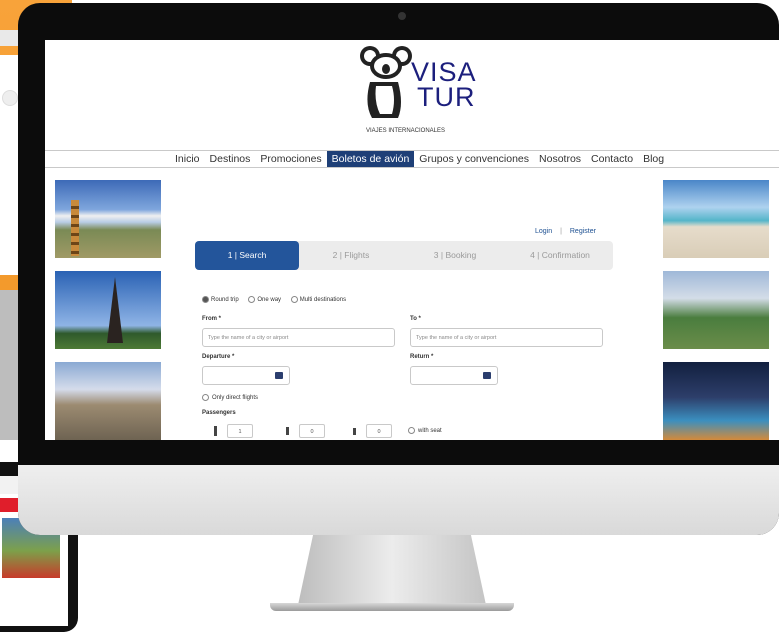  I want to click on return-date-input, so click(454, 375).